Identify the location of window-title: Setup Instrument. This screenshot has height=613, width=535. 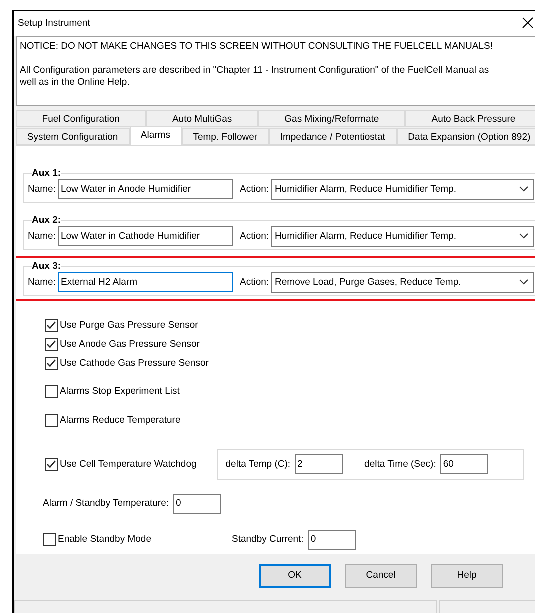
(54, 23).